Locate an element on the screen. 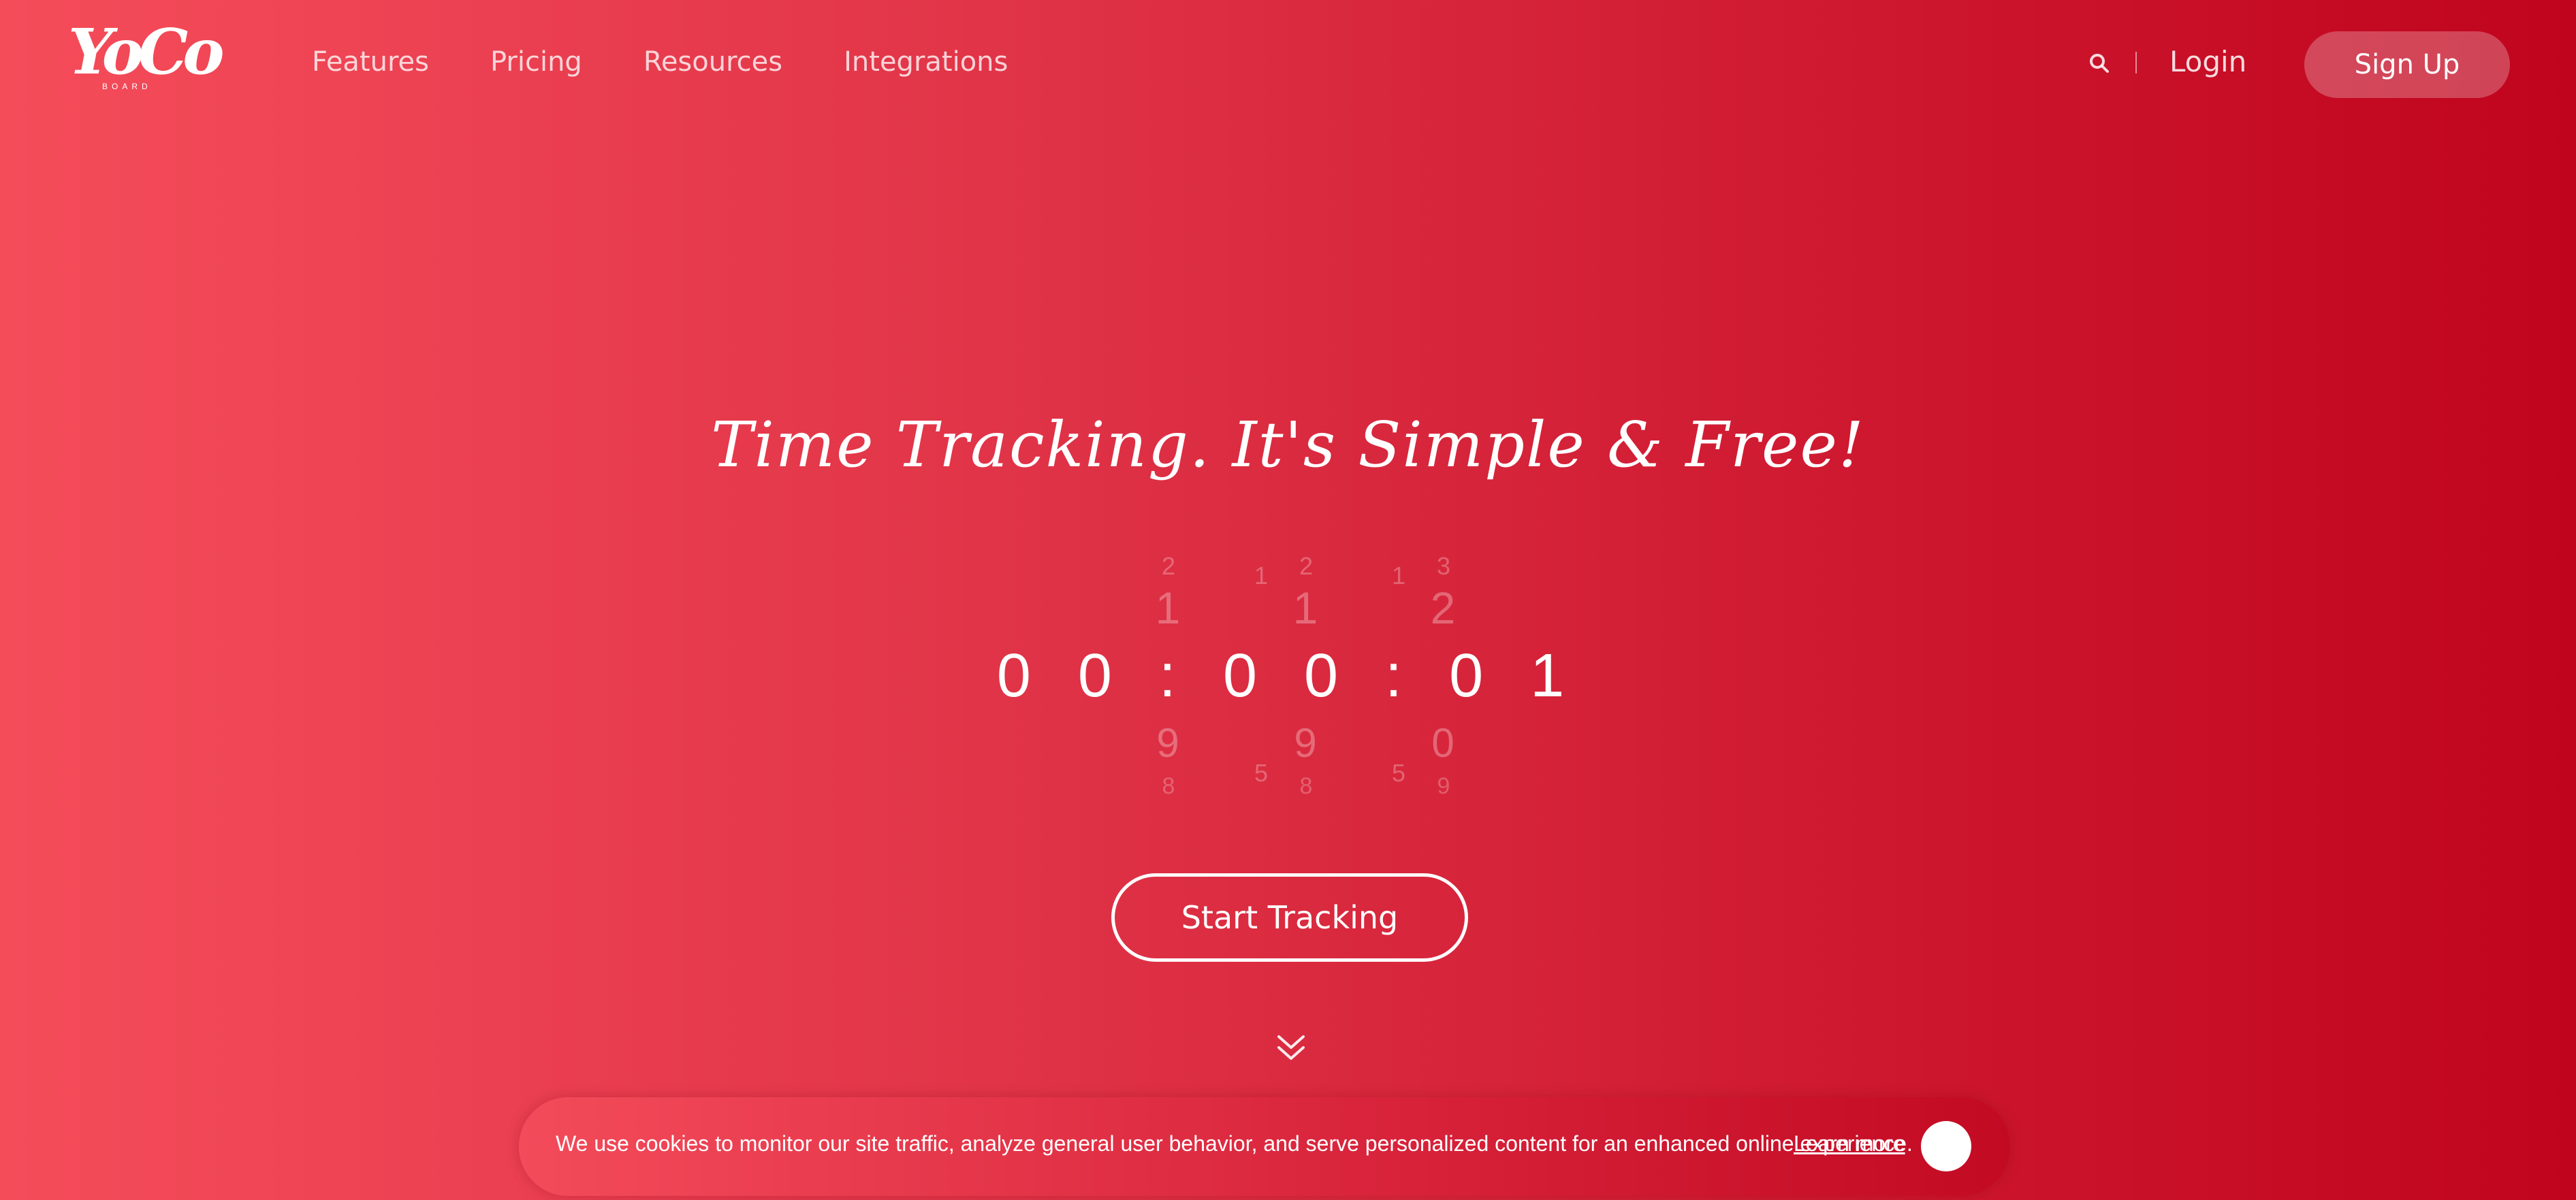 The height and width of the screenshot is (1200, 2576). timer-min-up: 1 is located at coordinates (1305, 608).